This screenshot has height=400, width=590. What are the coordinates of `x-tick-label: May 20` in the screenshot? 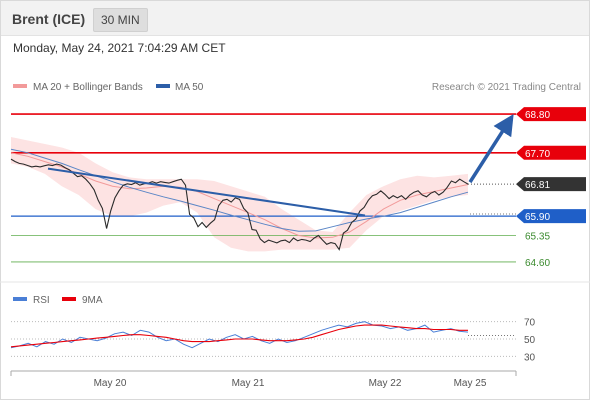 It's located at (110, 383).